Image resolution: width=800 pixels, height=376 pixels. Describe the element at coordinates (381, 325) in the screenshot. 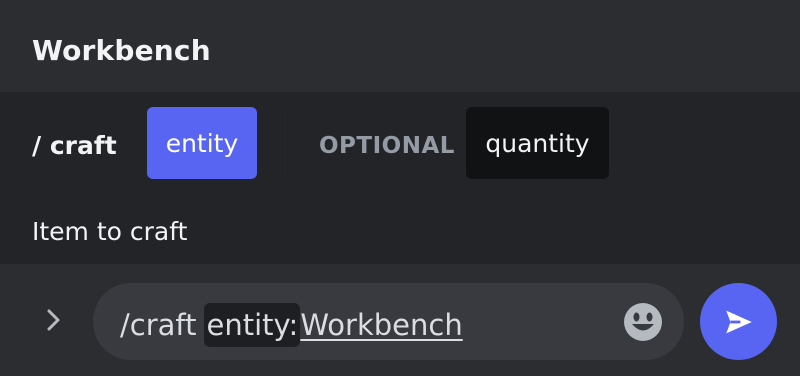

I see `option-token-value: Workbench` at that location.